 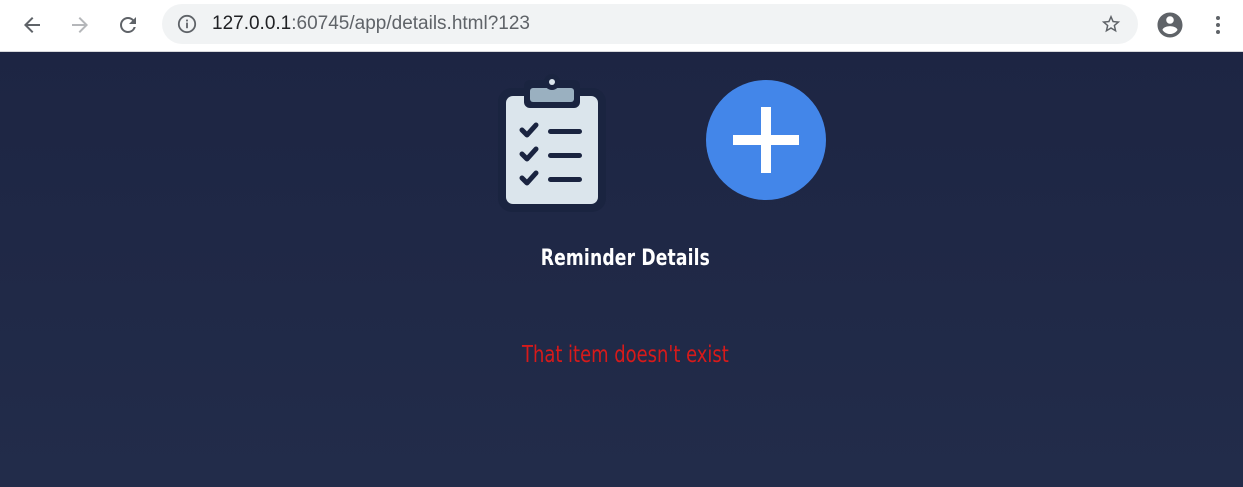 I want to click on forward-arrow-icon, so click(x=80, y=25).